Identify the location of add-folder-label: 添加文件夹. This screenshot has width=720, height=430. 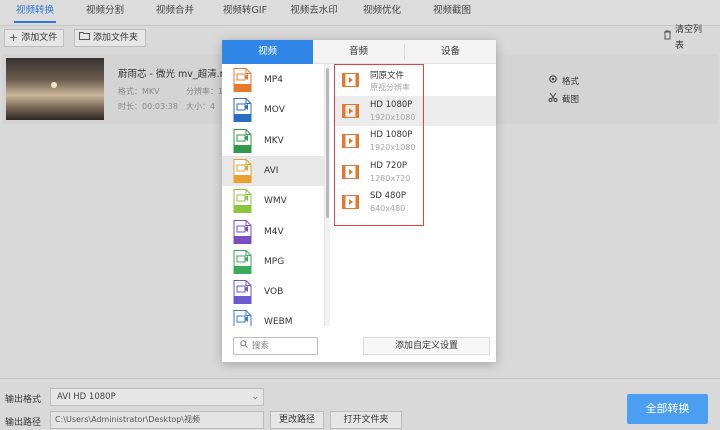
(116, 38).